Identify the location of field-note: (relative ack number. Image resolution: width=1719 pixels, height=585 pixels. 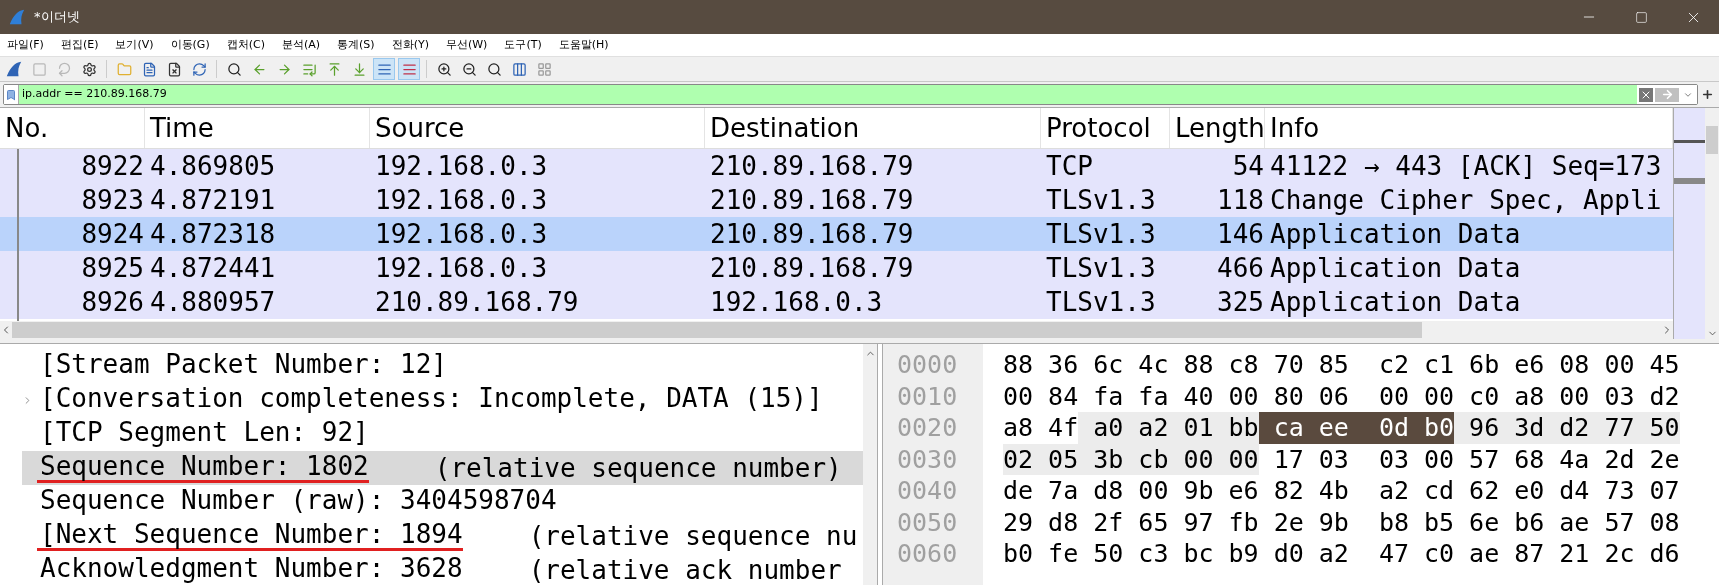
(685, 569).